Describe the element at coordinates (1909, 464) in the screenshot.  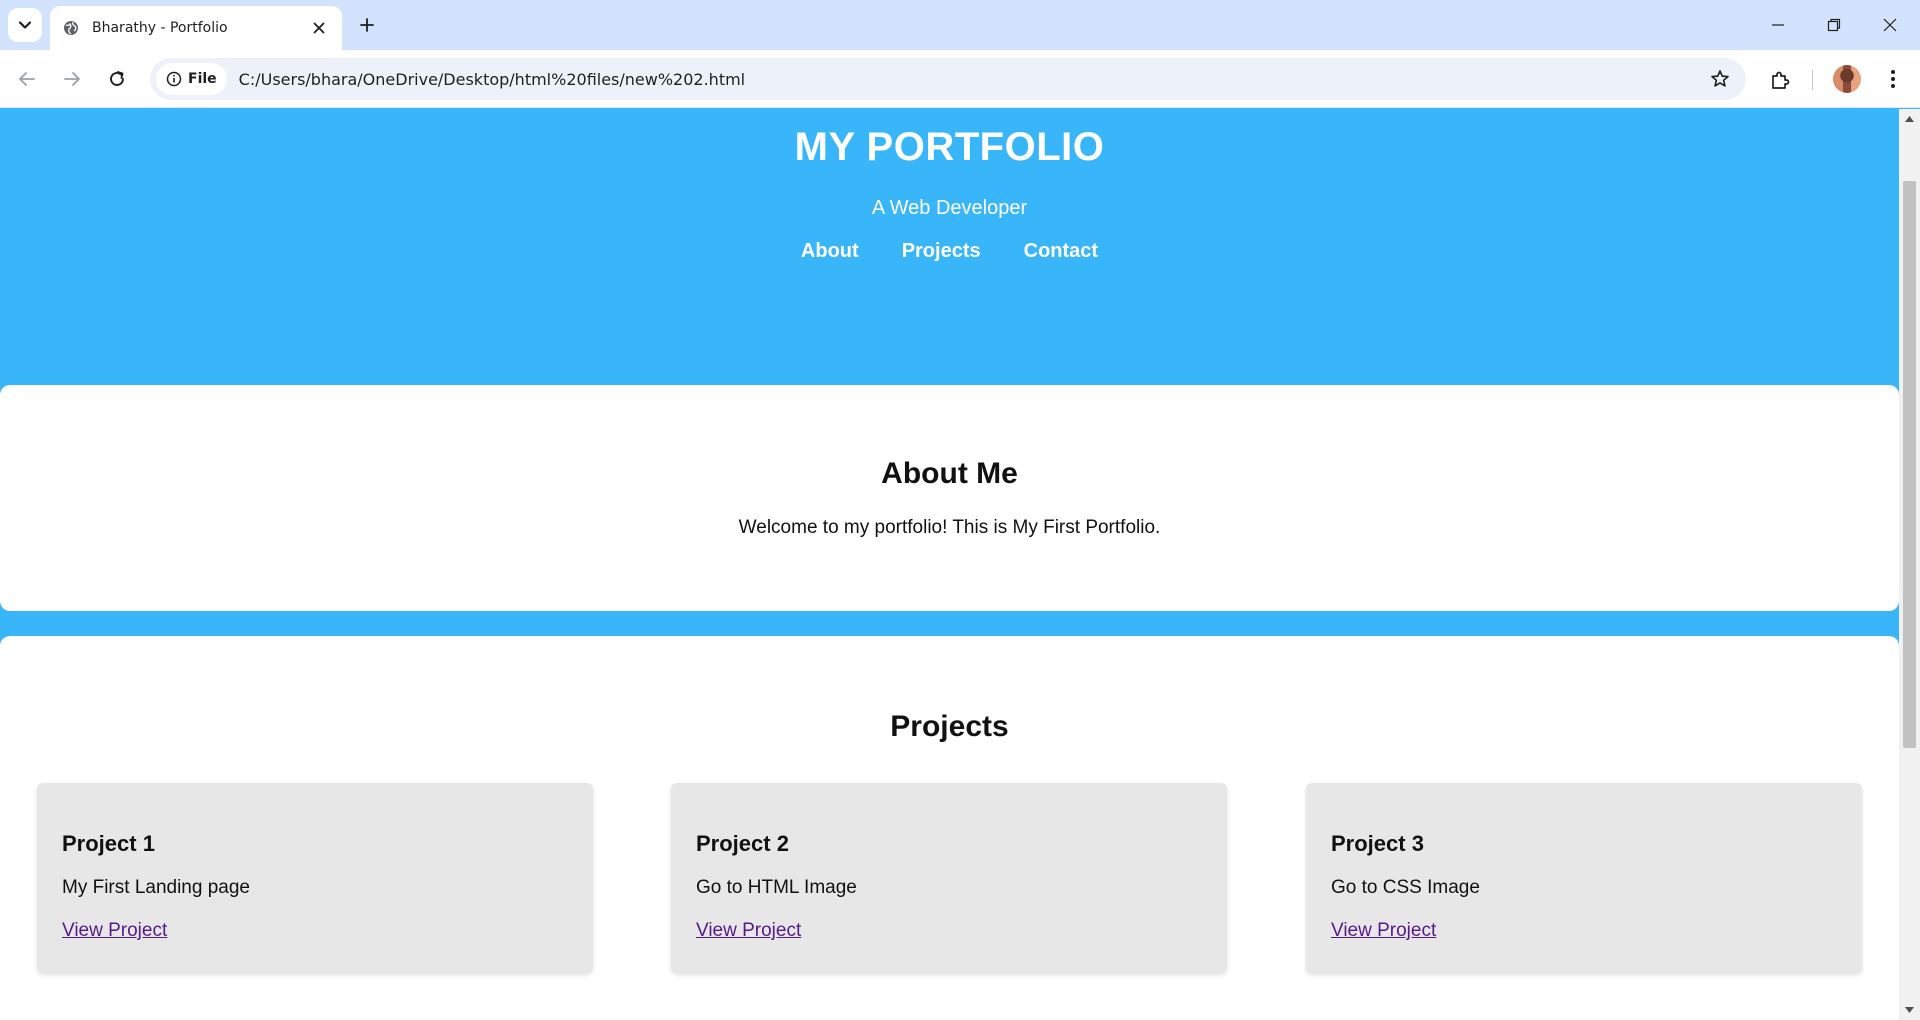
I see `scrollbar-thumb` at that location.